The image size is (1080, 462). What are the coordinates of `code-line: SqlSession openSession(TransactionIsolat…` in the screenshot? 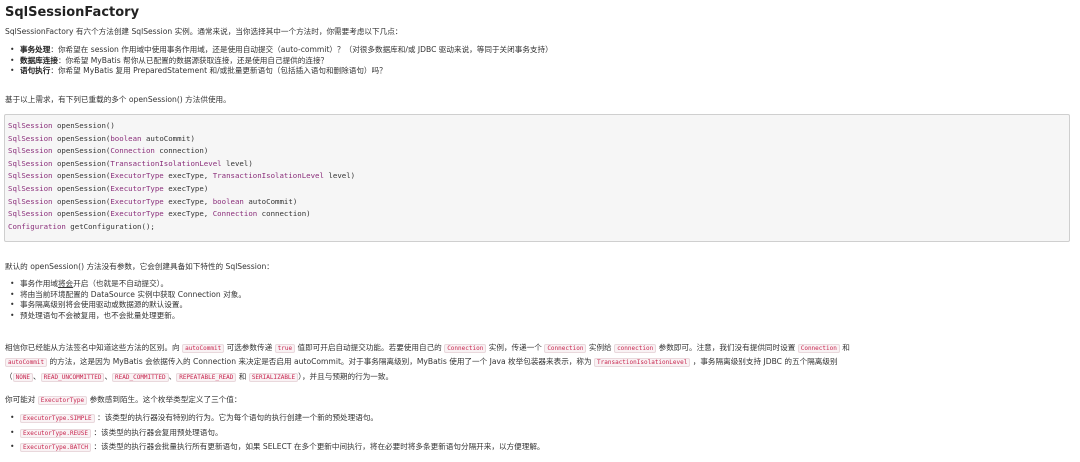 It's located at (130, 163).